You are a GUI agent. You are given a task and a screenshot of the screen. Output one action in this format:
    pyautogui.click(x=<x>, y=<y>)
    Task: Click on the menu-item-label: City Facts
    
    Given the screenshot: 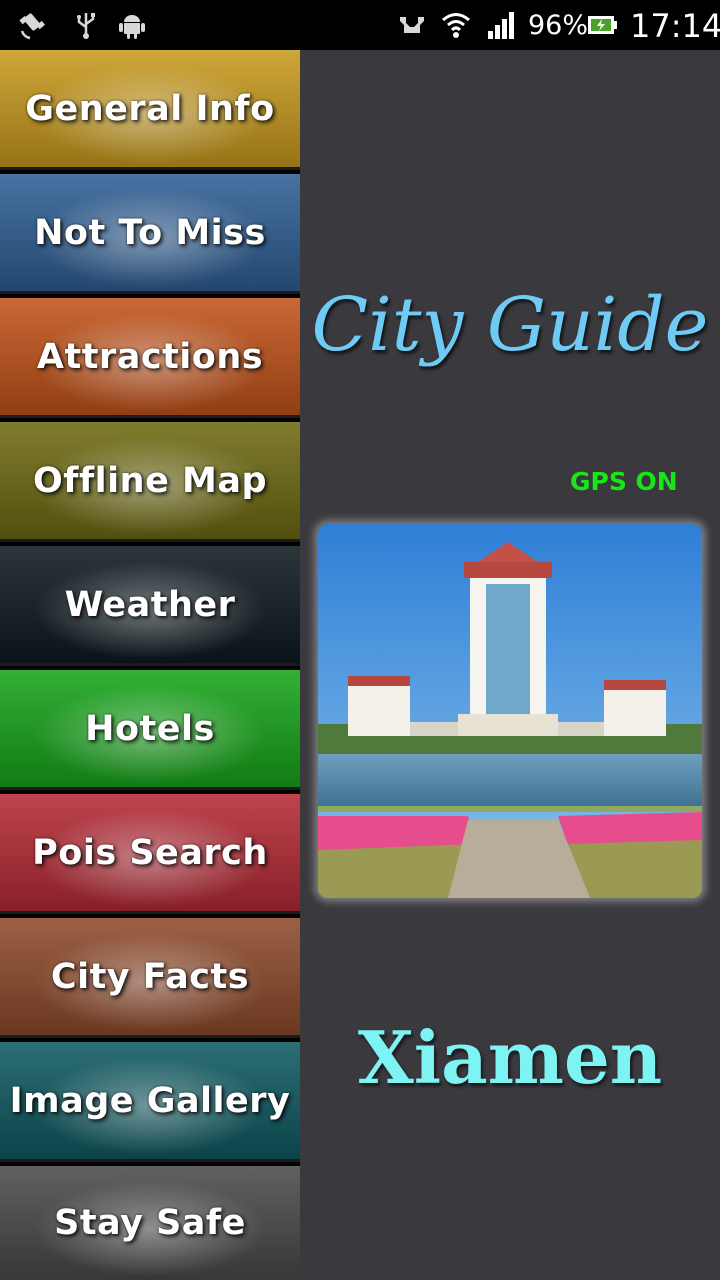 What is the action you would take?
    pyautogui.click(x=150, y=976)
    